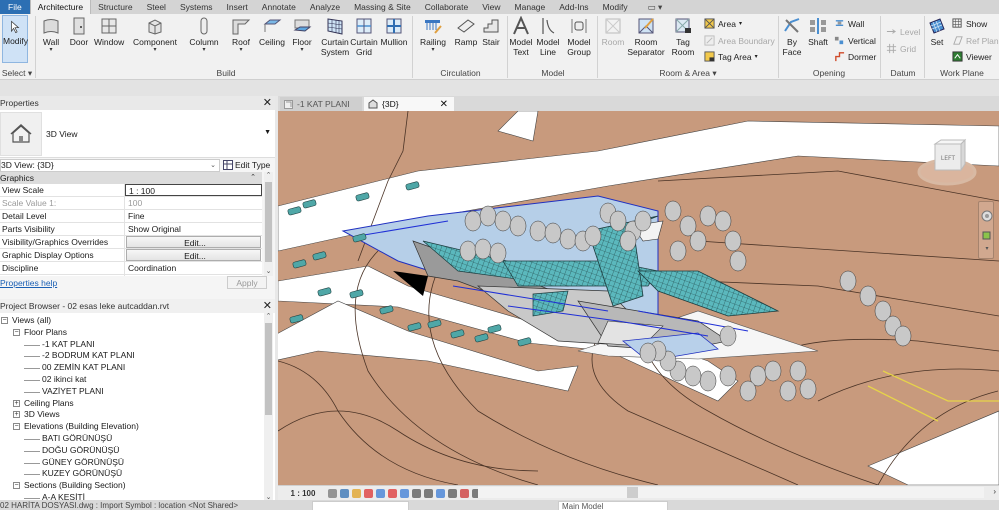  Describe the element at coordinates (380, 493) in the screenshot. I see `render-icon` at that location.